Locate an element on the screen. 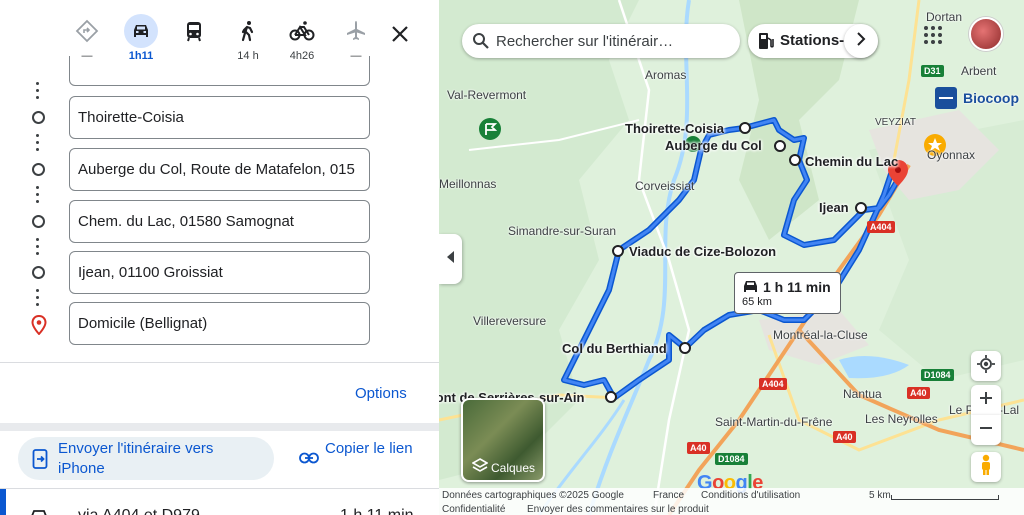  place-label: Dortan is located at coordinates (944, 17).